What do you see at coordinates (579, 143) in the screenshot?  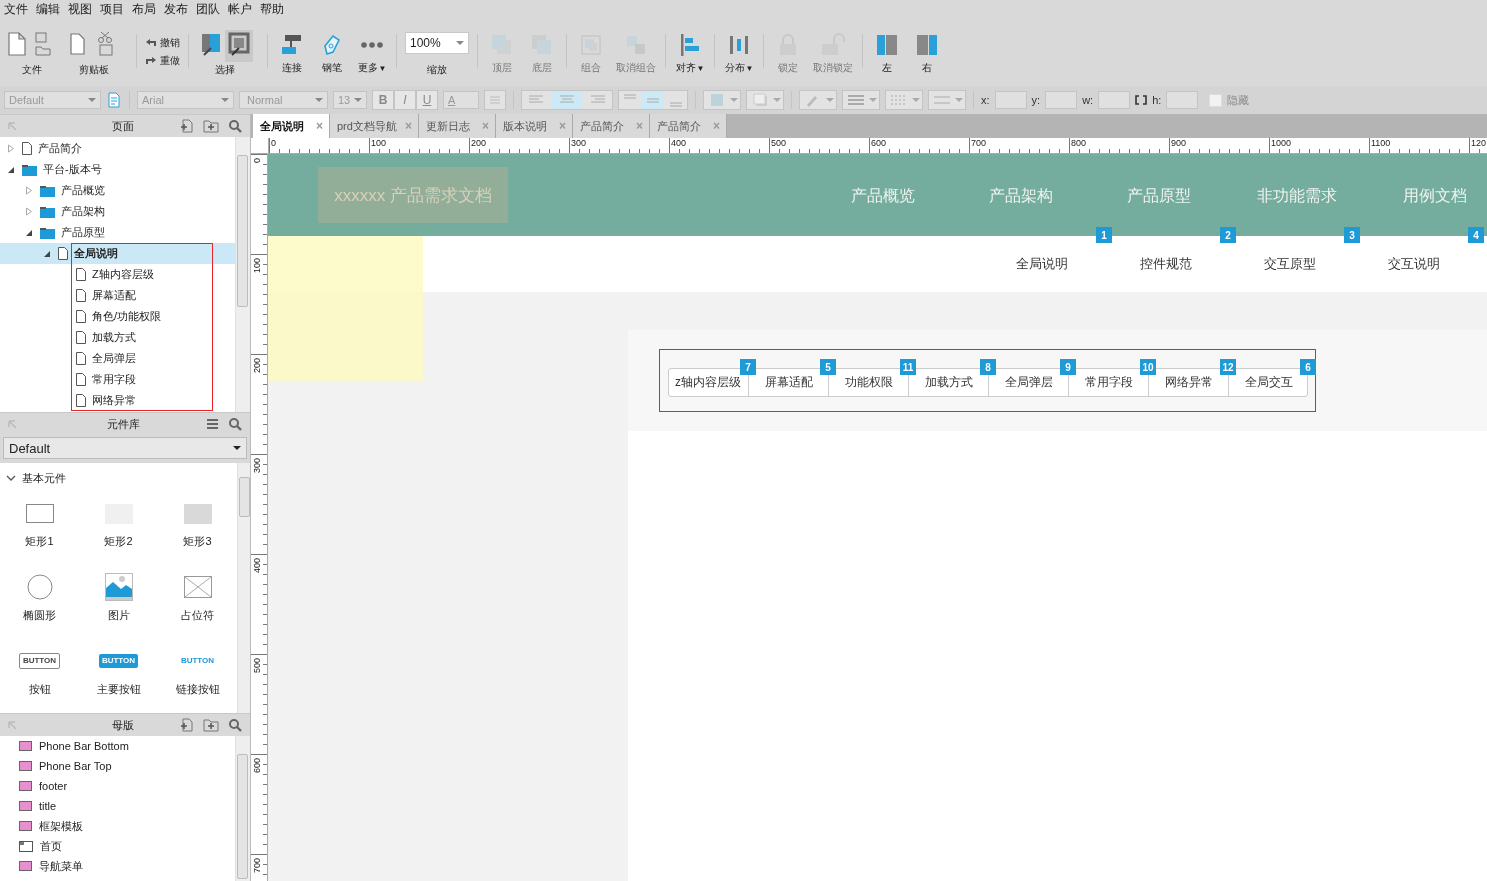 I see `ruler-label: 300` at bounding box center [579, 143].